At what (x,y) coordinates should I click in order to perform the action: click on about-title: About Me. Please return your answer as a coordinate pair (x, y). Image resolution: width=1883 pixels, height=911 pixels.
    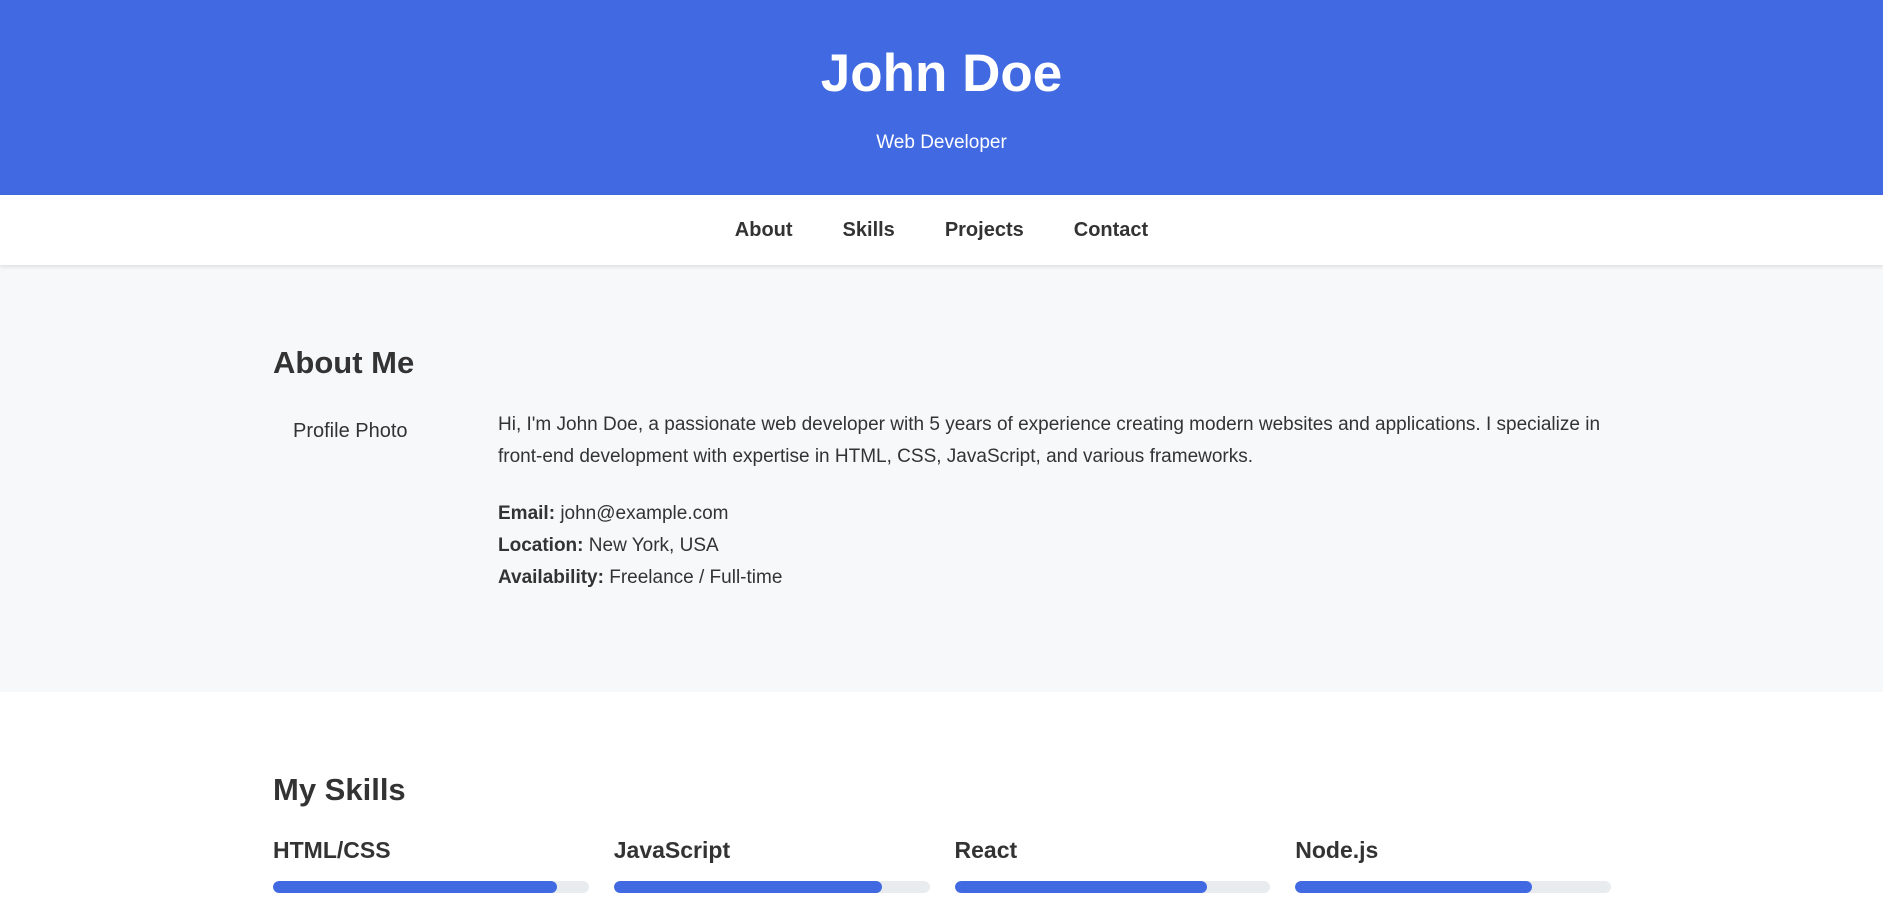
    Looking at the image, I should click on (344, 362).